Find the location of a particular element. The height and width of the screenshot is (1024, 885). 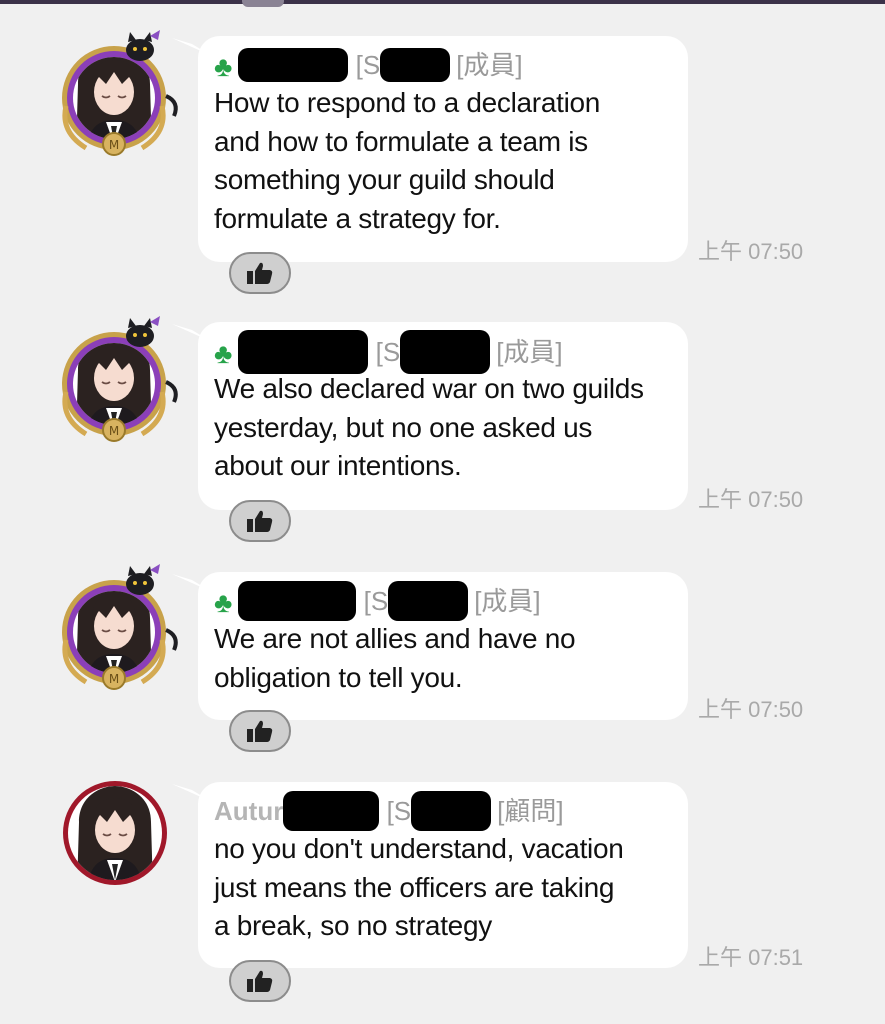

sender-line: Autur [S [顧問] is located at coordinates (443, 811).